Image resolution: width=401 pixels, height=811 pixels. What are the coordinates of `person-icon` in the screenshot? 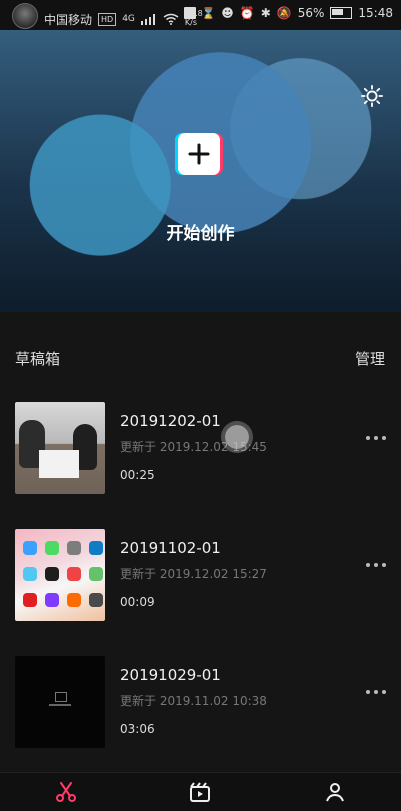 It's located at (335, 792).